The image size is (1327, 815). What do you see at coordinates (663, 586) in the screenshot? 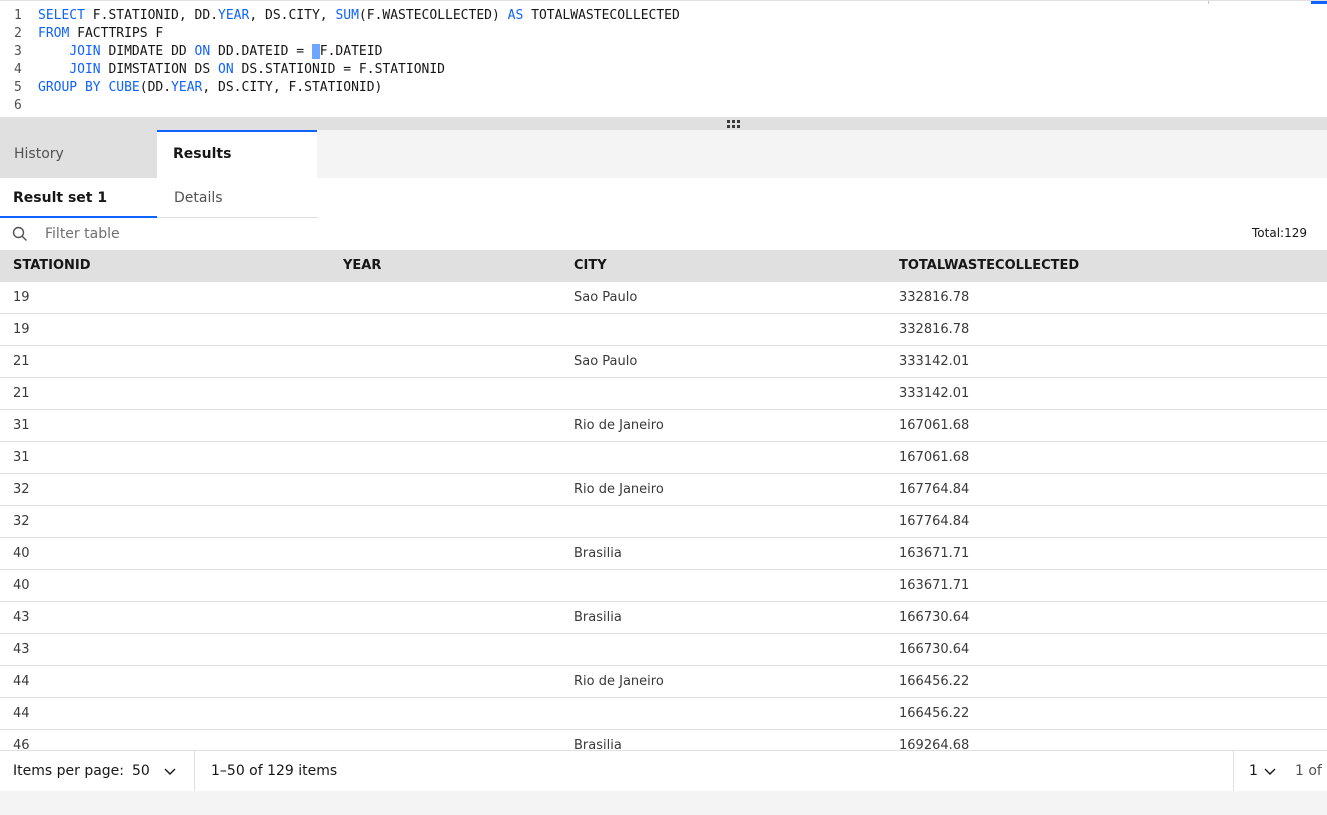
I see `table-row: 40 163671.71` at bounding box center [663, 586].